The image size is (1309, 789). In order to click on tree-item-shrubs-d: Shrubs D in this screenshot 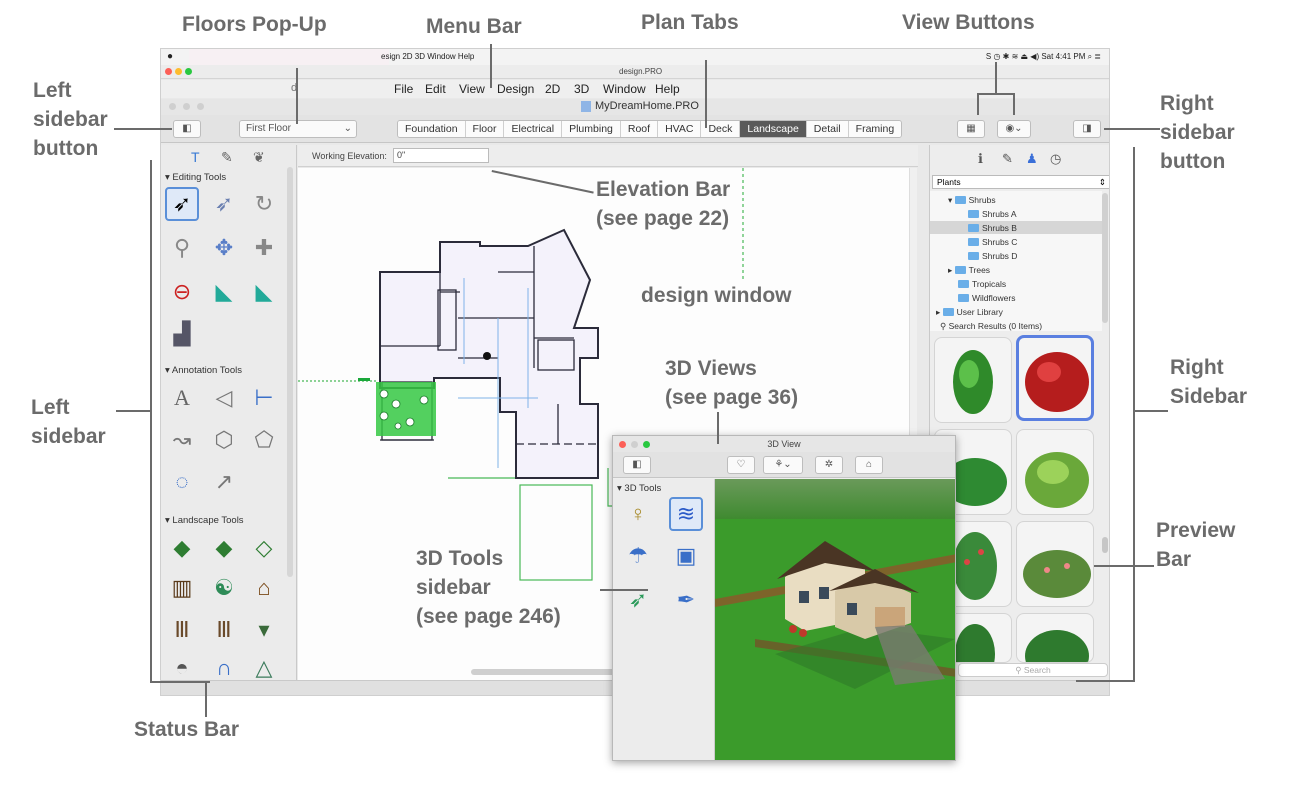, I will do `click(992, 256)`.